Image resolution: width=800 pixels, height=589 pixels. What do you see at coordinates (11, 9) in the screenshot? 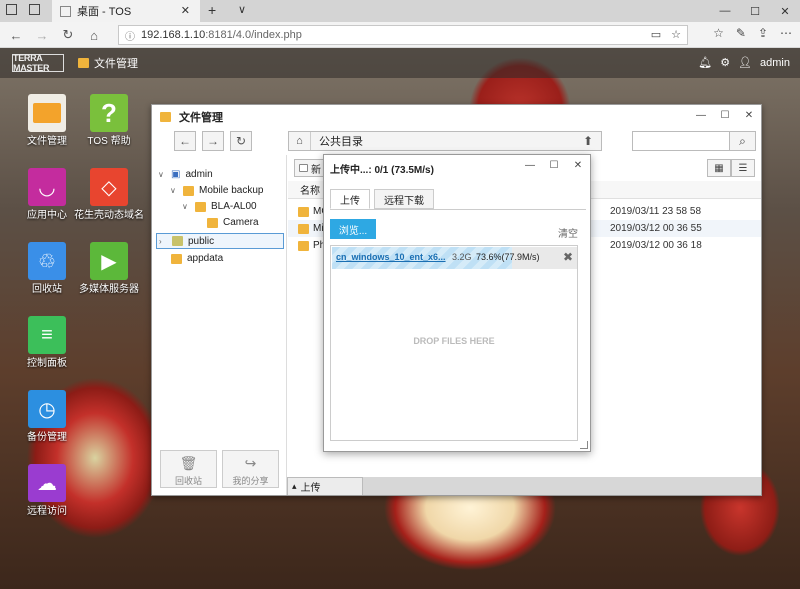
I see `tab-aside-icon` at bounding box center [11, 9].